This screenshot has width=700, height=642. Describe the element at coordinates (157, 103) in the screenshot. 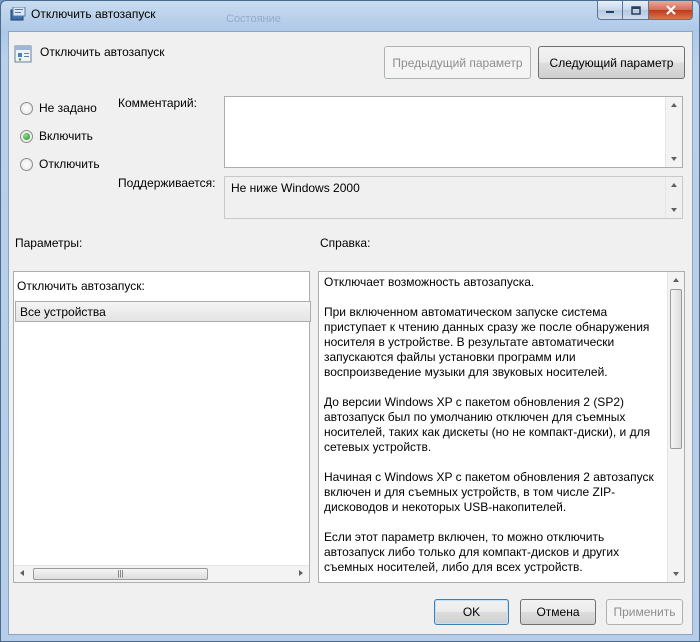

I see `comment-label: Комментарий:` at that location.